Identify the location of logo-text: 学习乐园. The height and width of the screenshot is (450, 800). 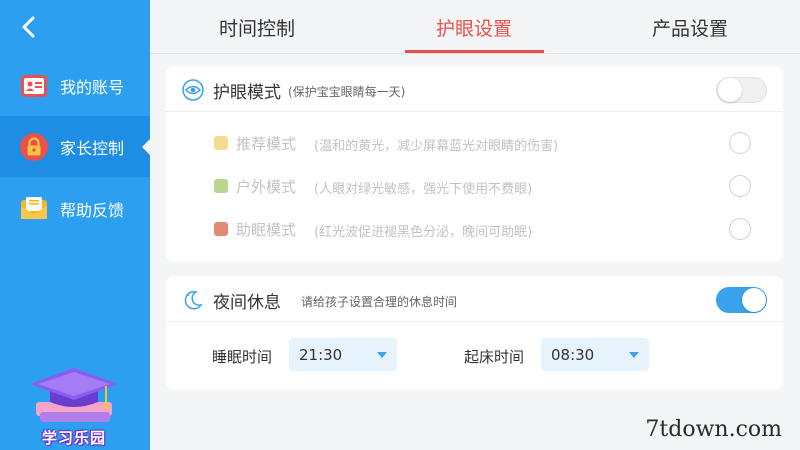
(73, 438).